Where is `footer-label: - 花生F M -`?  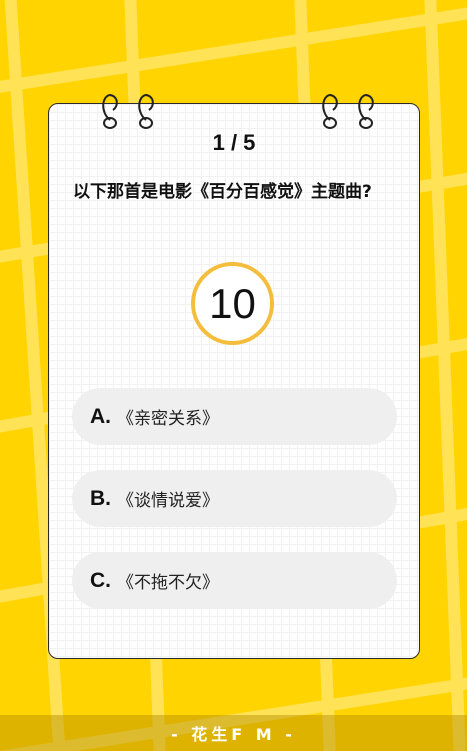
footer-label: - 花生F M - is located at coordinates (233, 734).